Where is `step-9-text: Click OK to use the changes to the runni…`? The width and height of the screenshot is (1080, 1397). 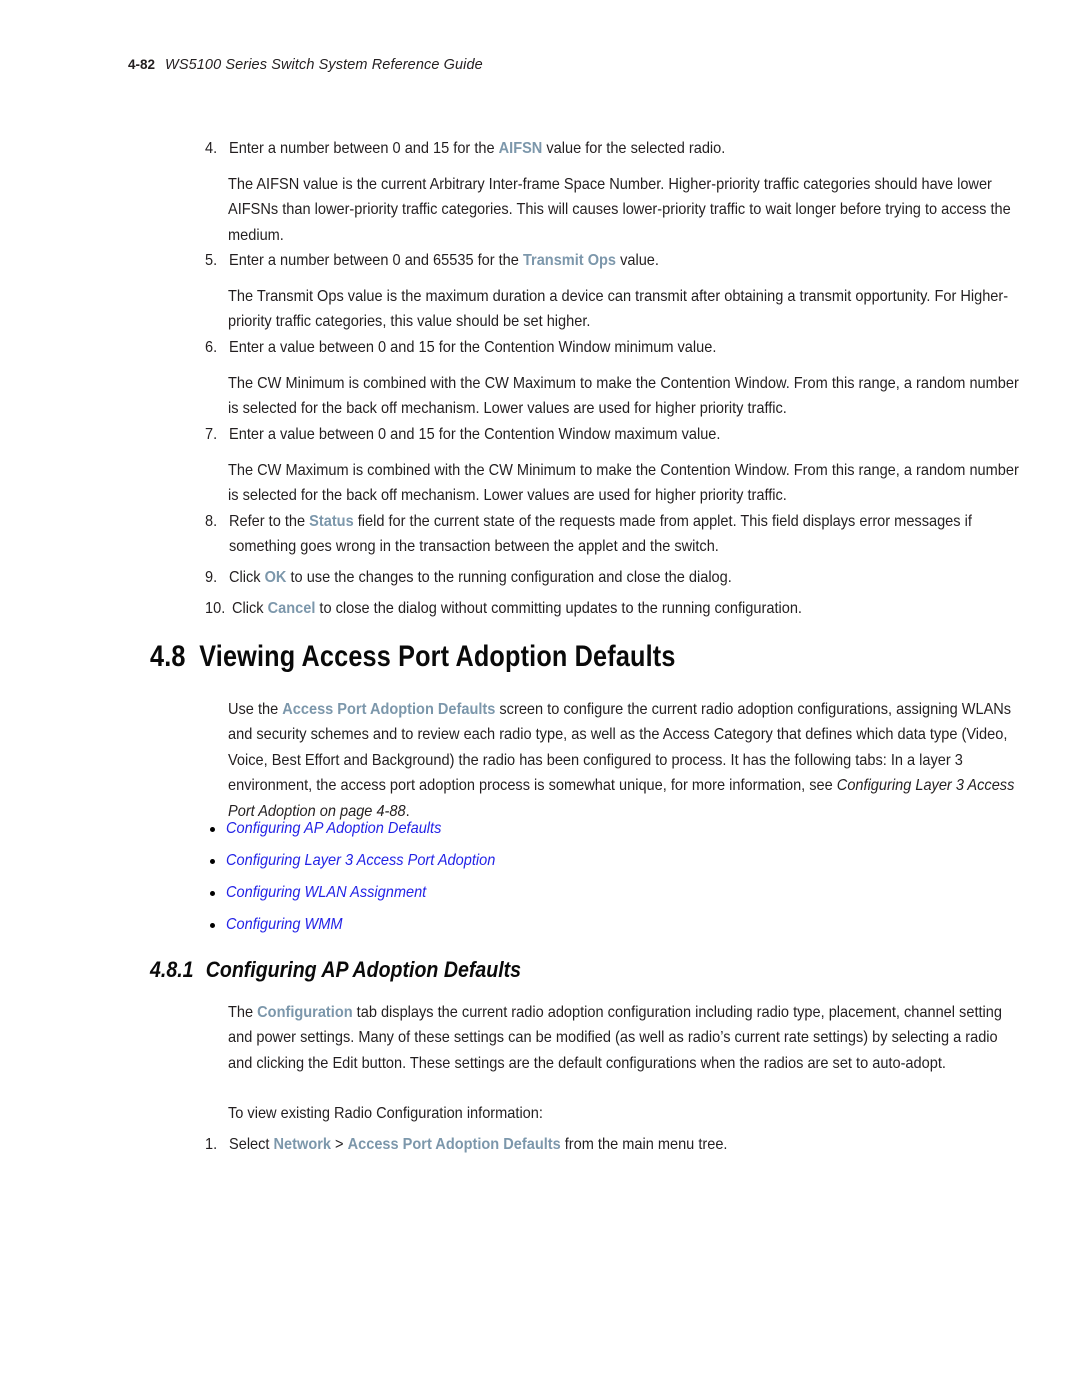
step-9-text: Click OK to use the changes to the runni… is located at coordinates (627, 577).